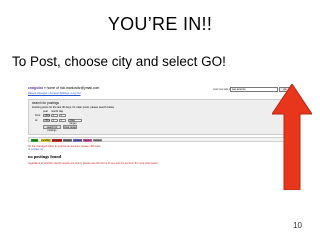  What do you see at coordinates (35, 140) in the screenshot?
I see `filter-active: active` at bounding box center [35, 140].